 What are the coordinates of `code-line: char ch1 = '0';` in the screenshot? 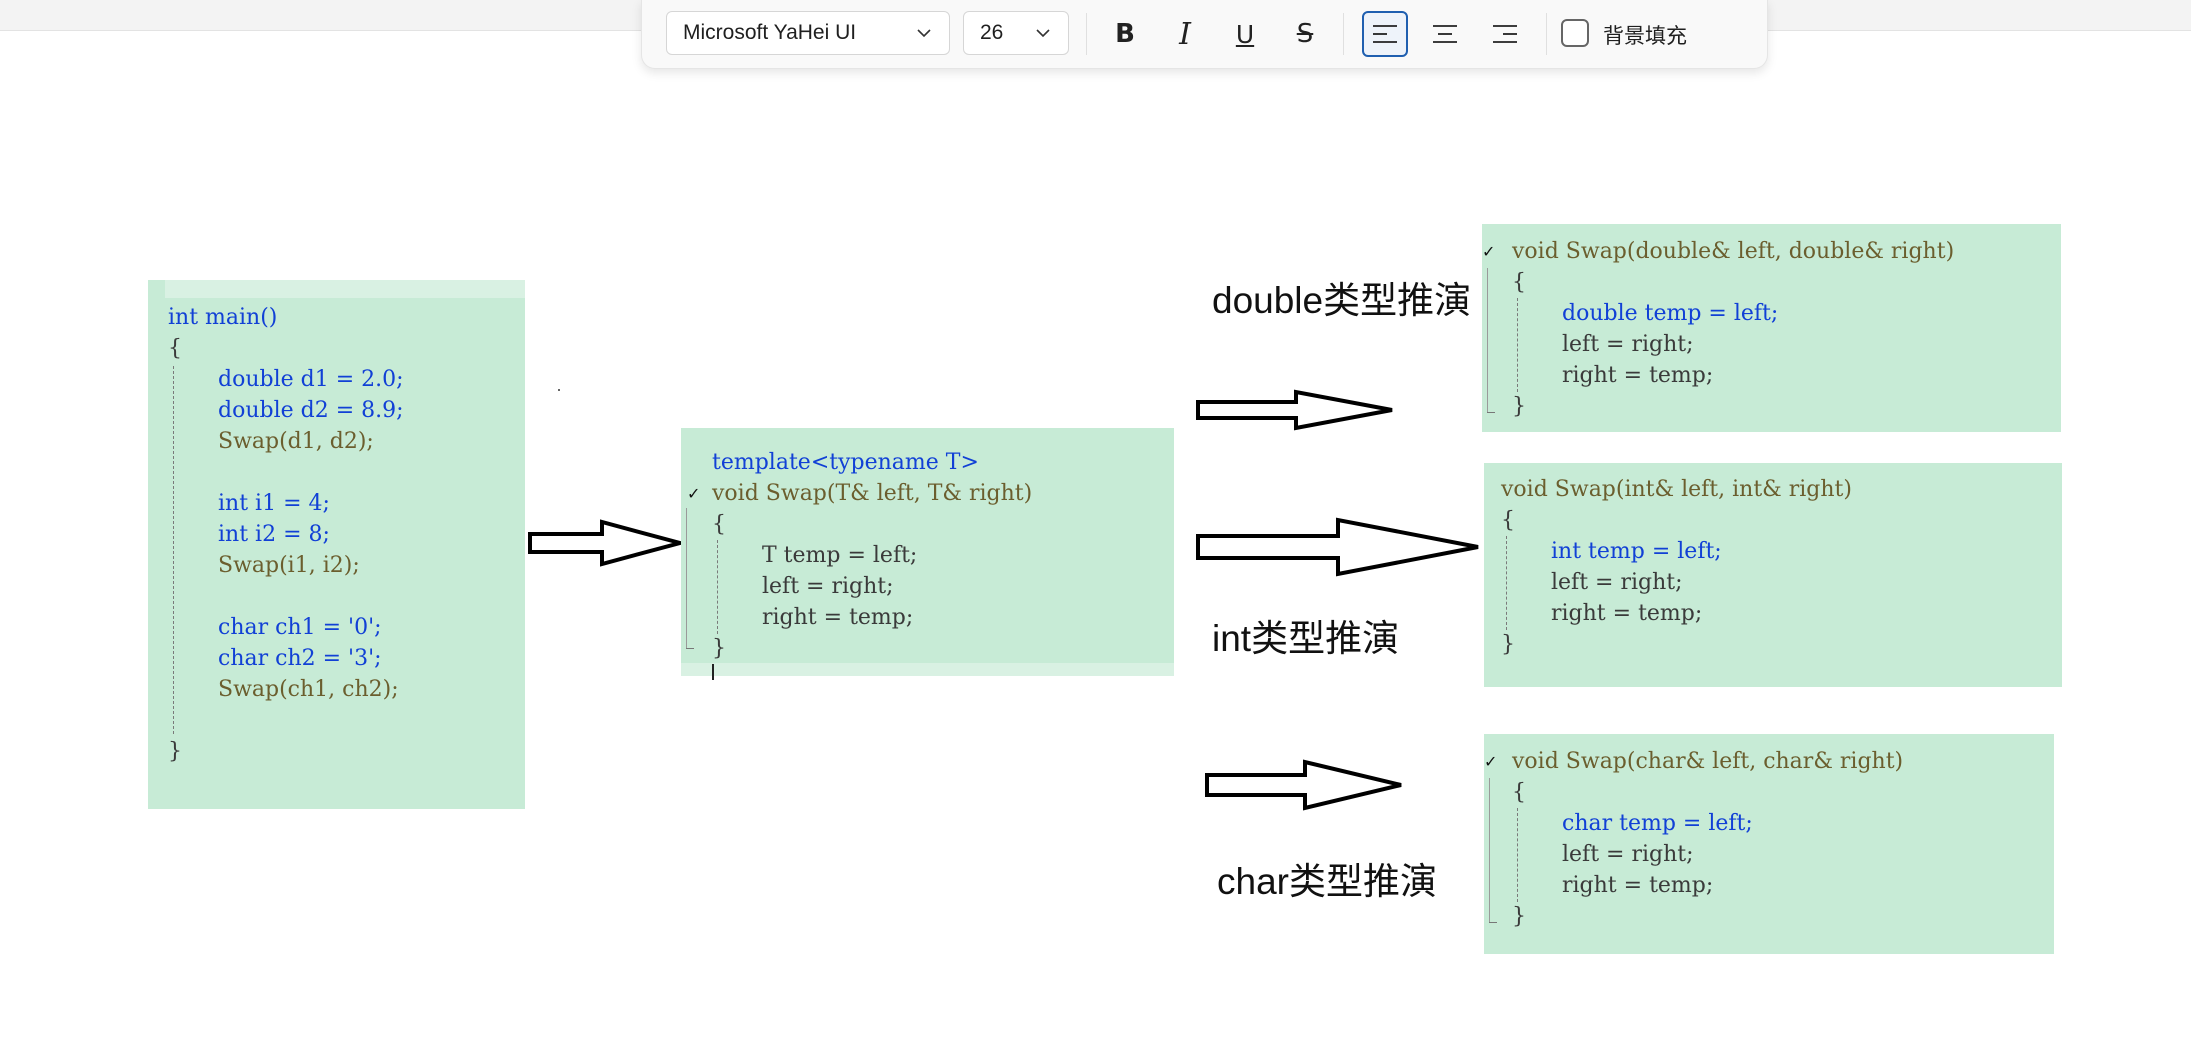 It's located at (300, 627).